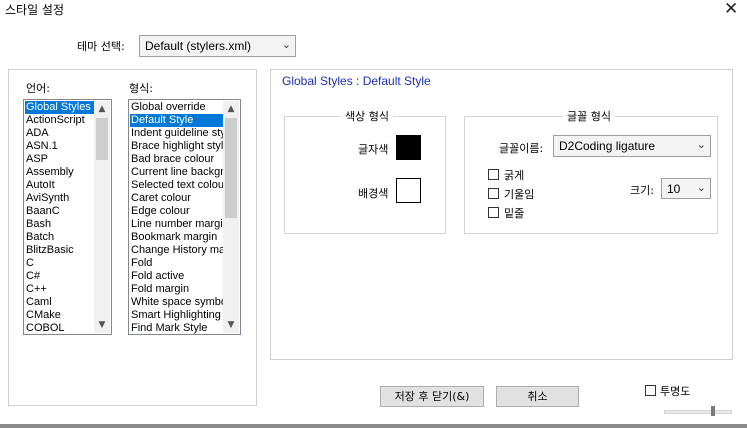  Describe the element at coordinates (59, 315) in the screenshot. I see `language-list-item: CMake` at that location.